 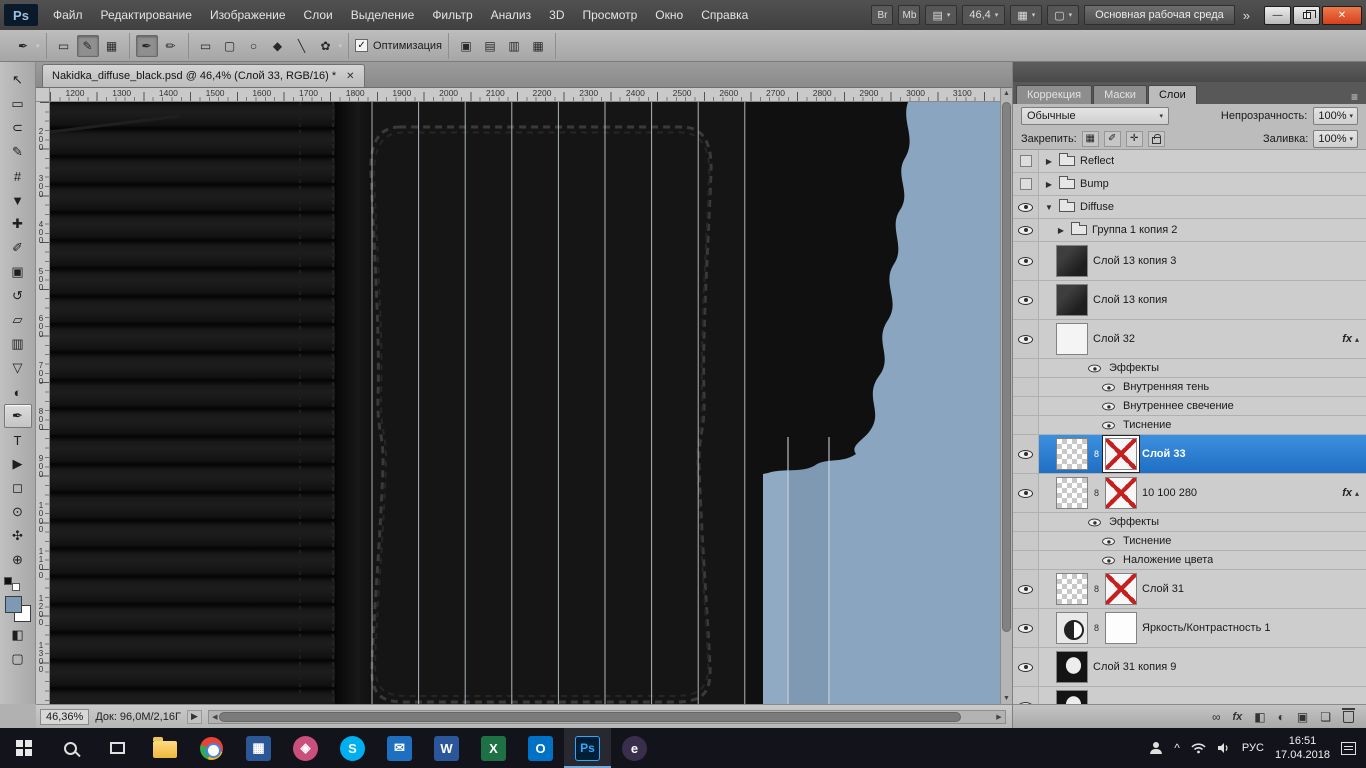 What do you see at coordinates (65, 716) in the screenshot?
I see `status-zoom-field: 46,36%` at bounding box center [65, 716].